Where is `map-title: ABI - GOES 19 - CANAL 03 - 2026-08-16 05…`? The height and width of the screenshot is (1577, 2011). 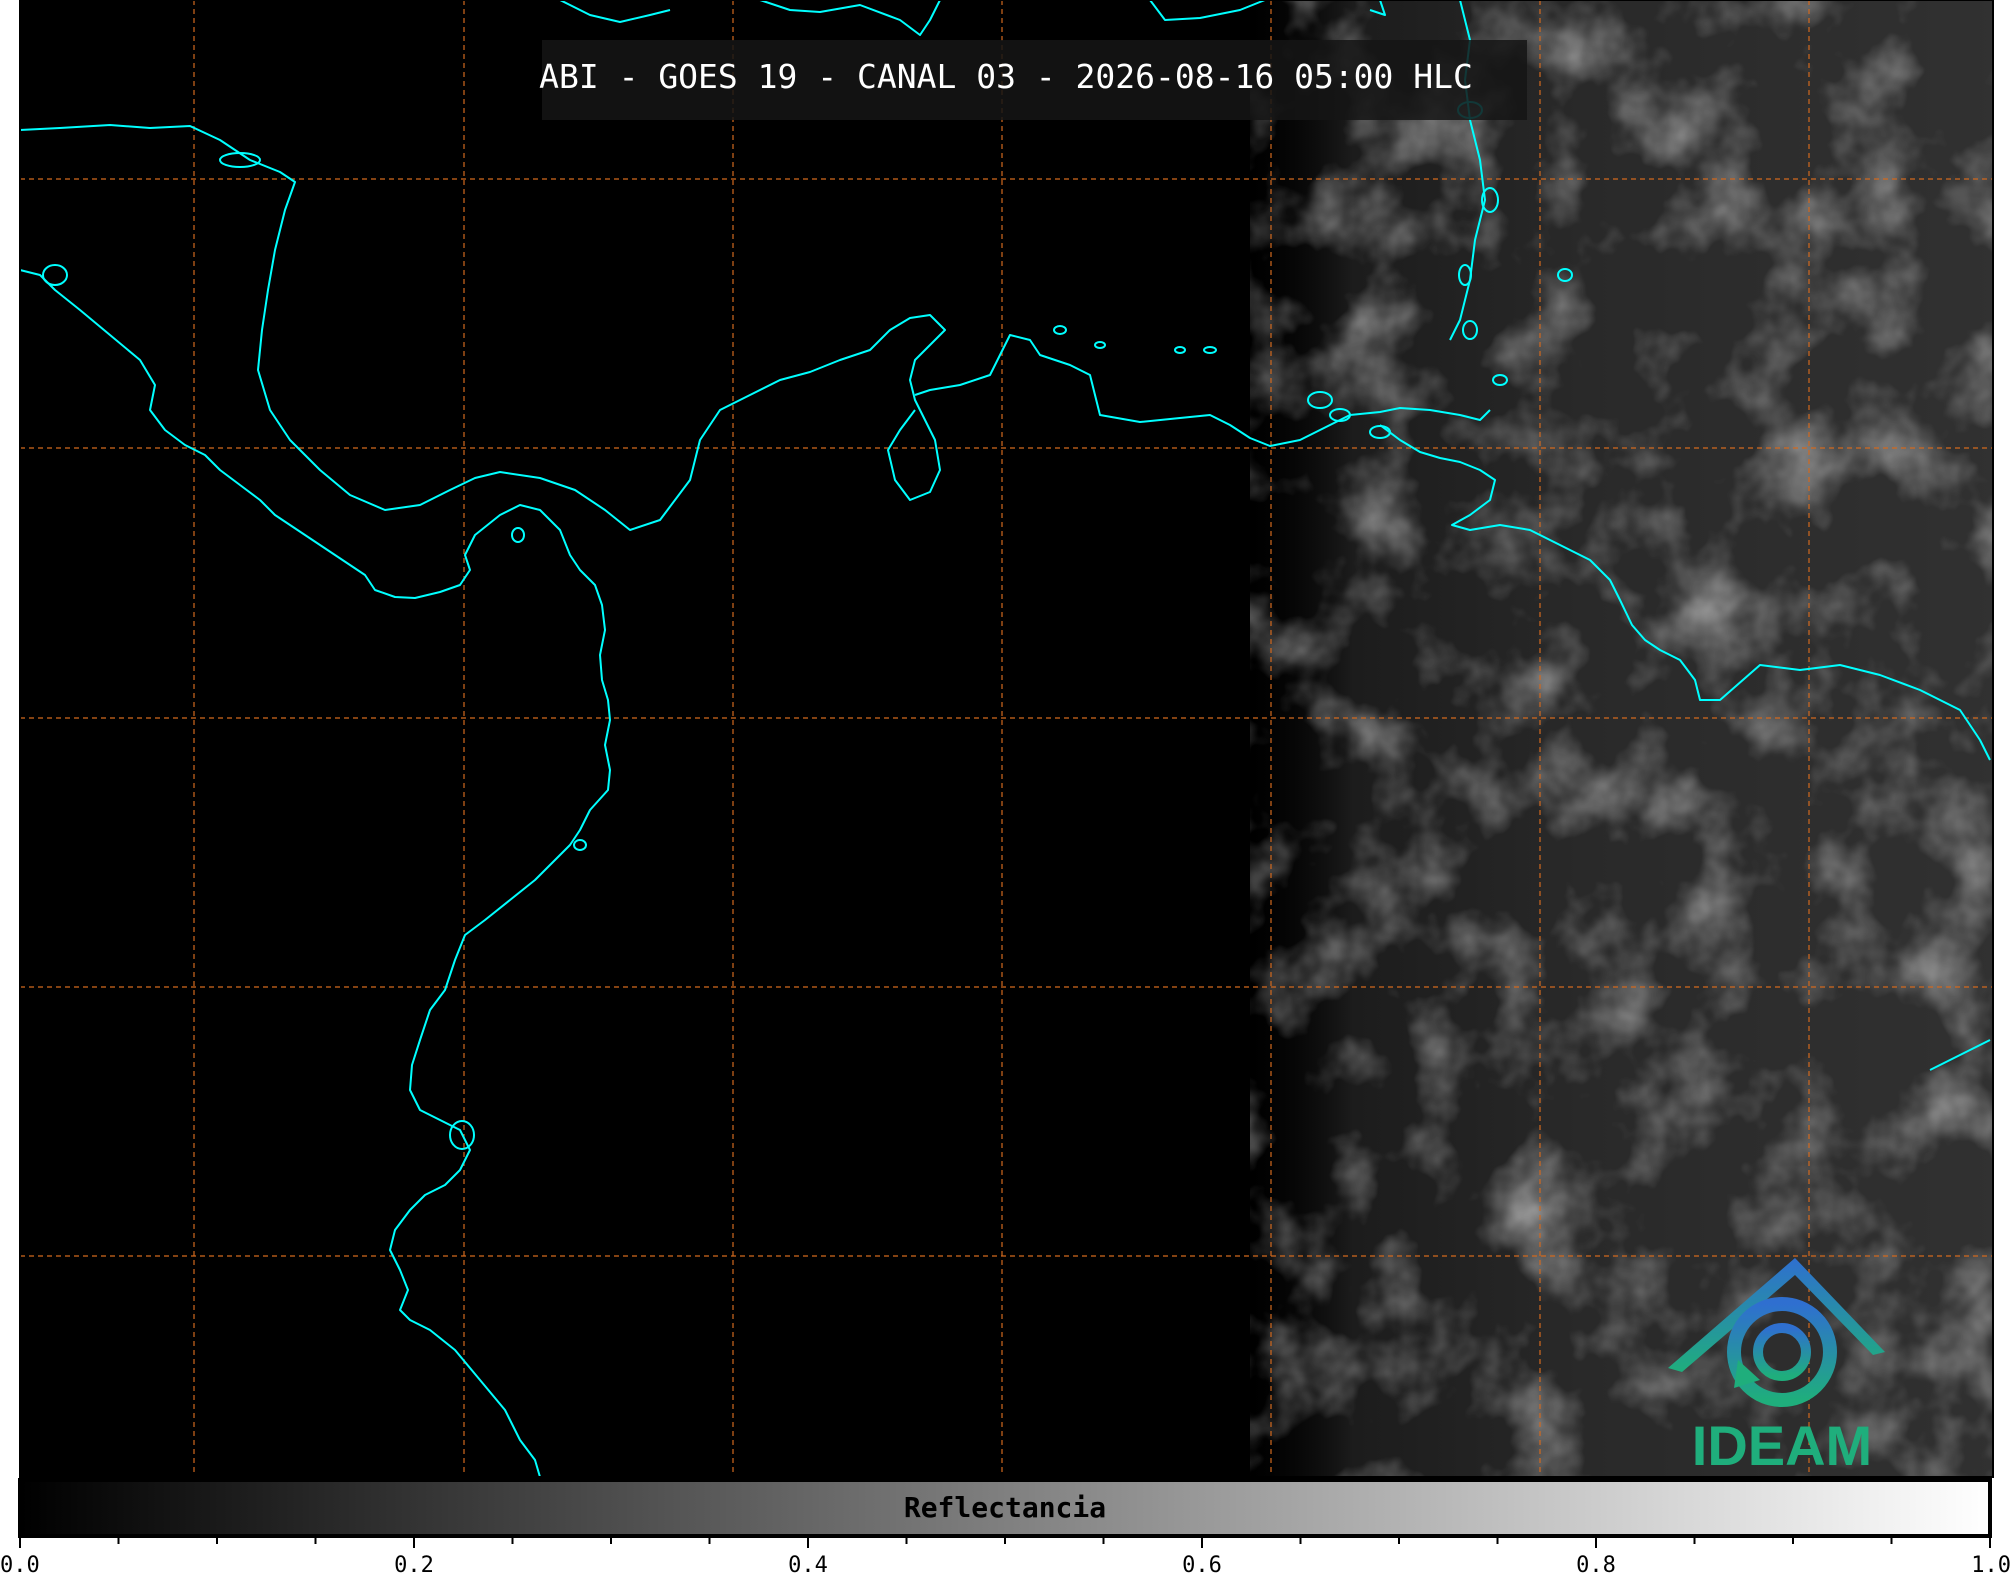 map-title: ABI - GOES 19 - CANAL 03 - 2026-08-16 05… is located at coordinates (1006, 76).